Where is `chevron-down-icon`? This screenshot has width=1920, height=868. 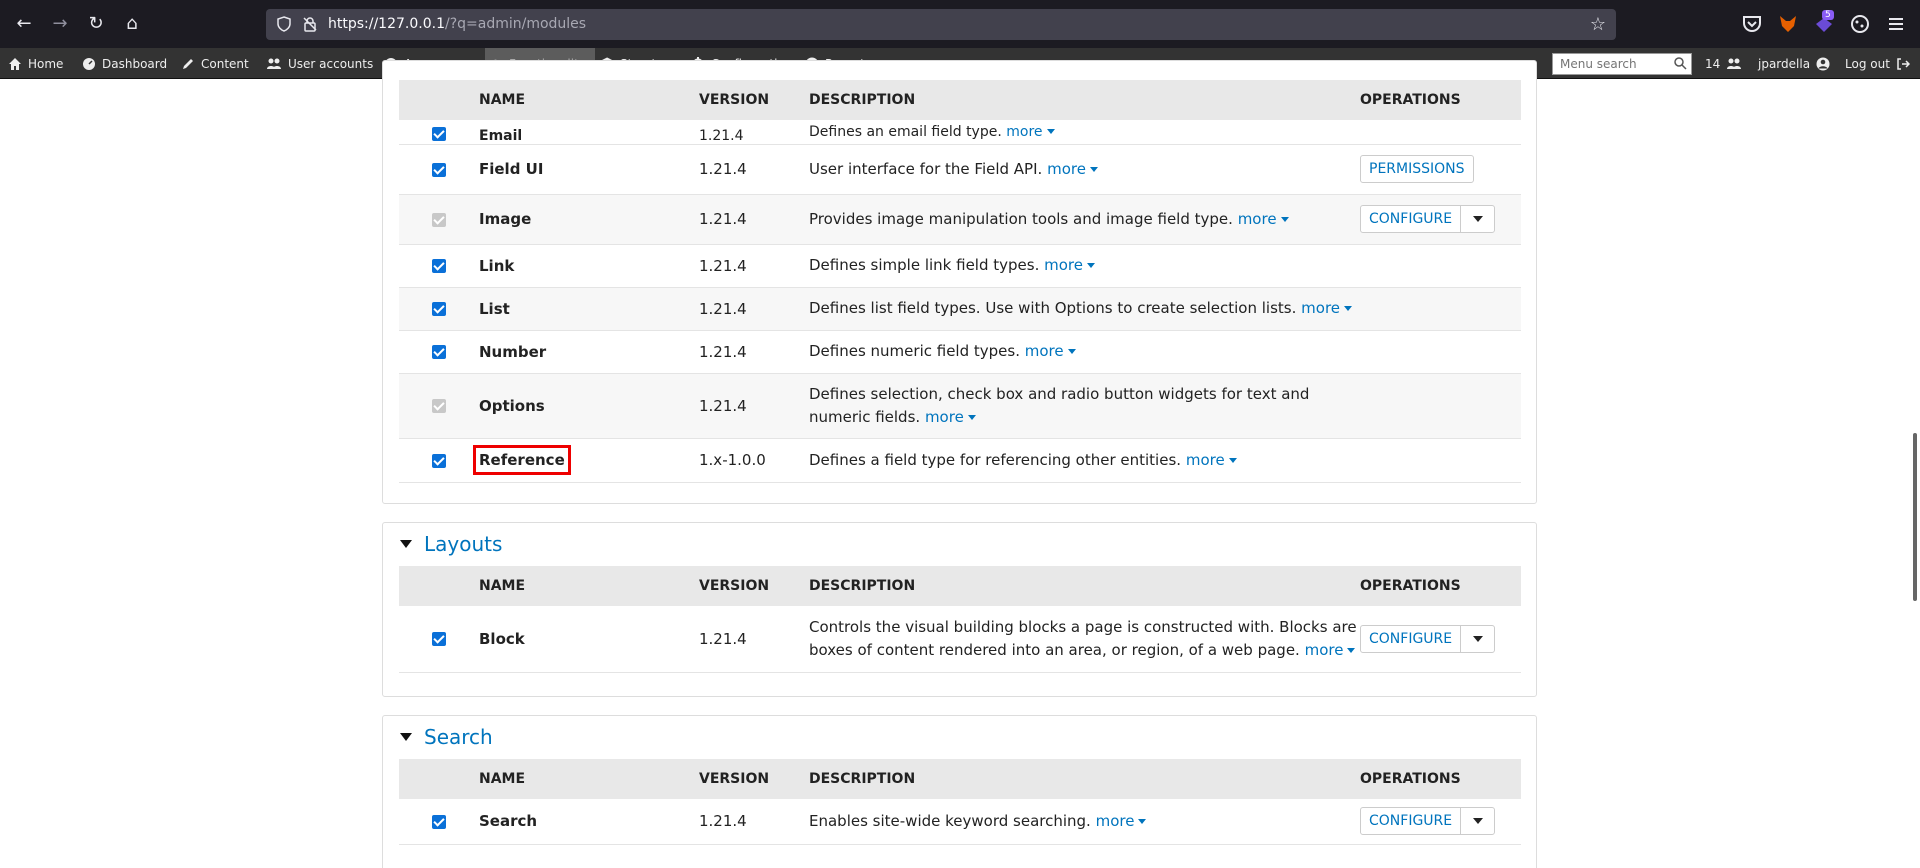
chevron-down-icon is located at coordinates (1477, 219).